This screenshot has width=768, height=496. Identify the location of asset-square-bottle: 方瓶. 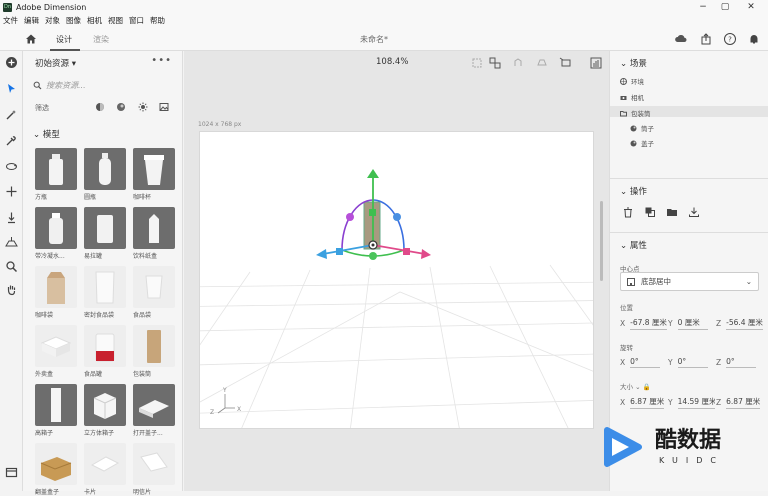
(56, 174).